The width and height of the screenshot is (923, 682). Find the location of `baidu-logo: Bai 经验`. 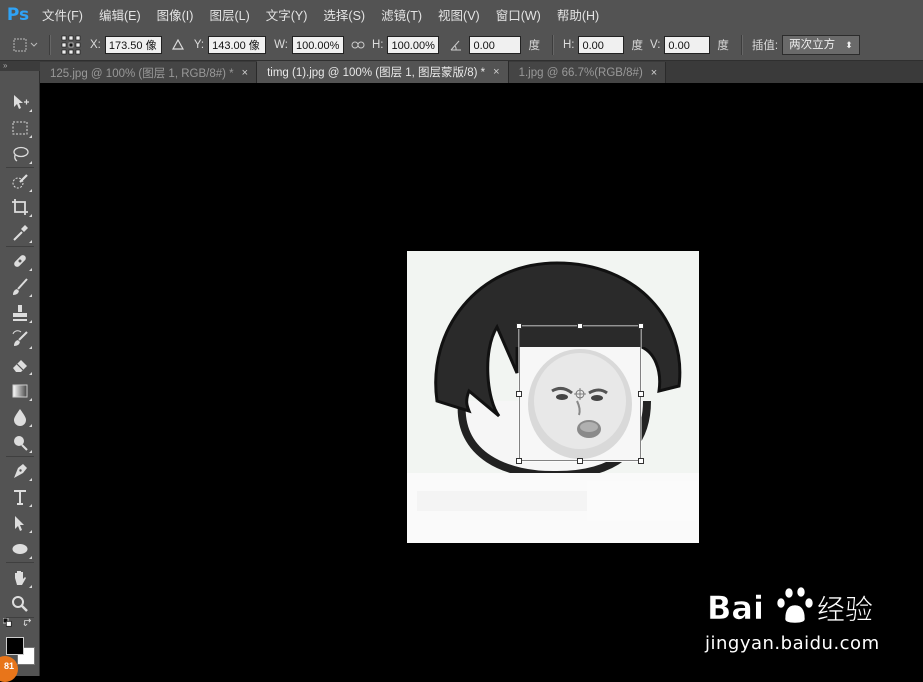

baidu-logo: Bai 经验 is located at coordinates (790, 606).